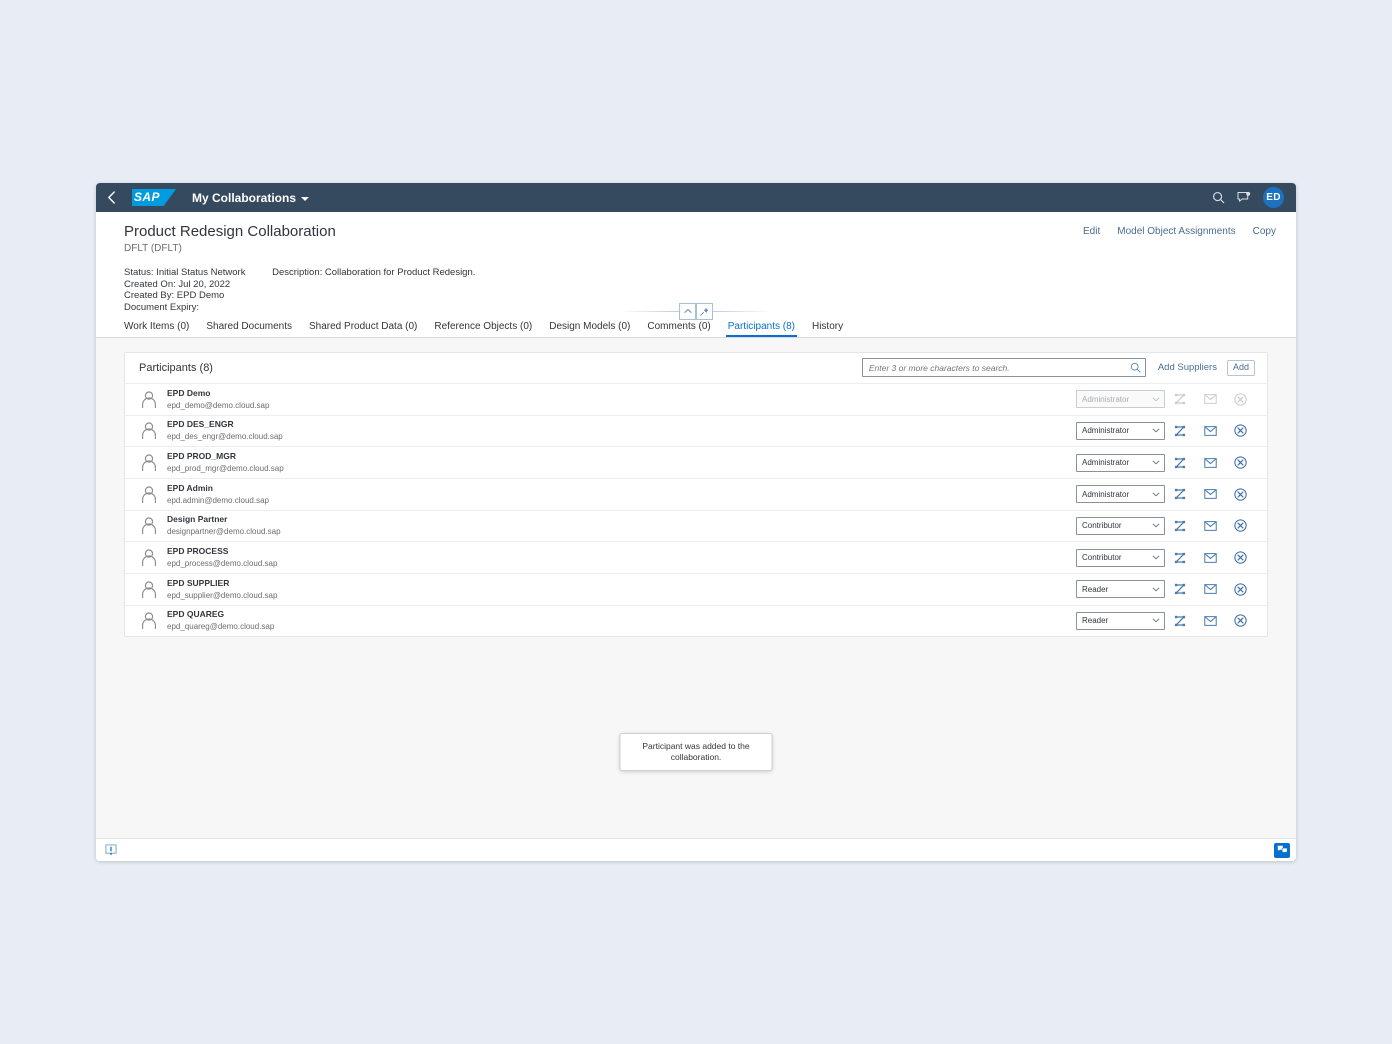  What do you see at coordinates (999, 367) in the screenshot?
I see `search-input` at bounding box center [999, 367].